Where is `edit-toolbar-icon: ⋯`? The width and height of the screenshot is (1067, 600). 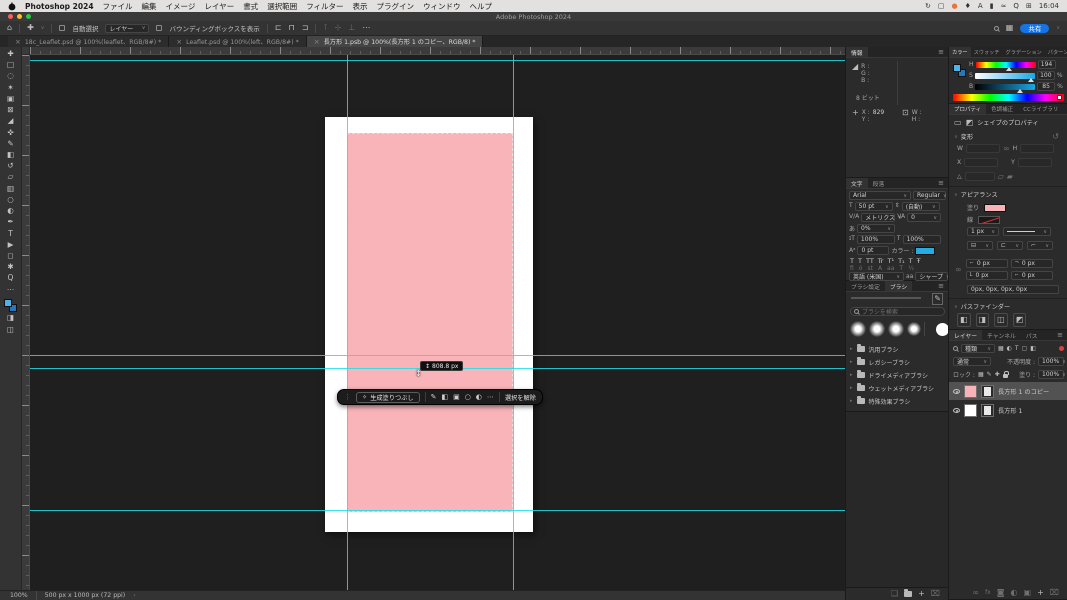
edit-toolbar-icon: ⋯ is located at coordinates (11, 290).